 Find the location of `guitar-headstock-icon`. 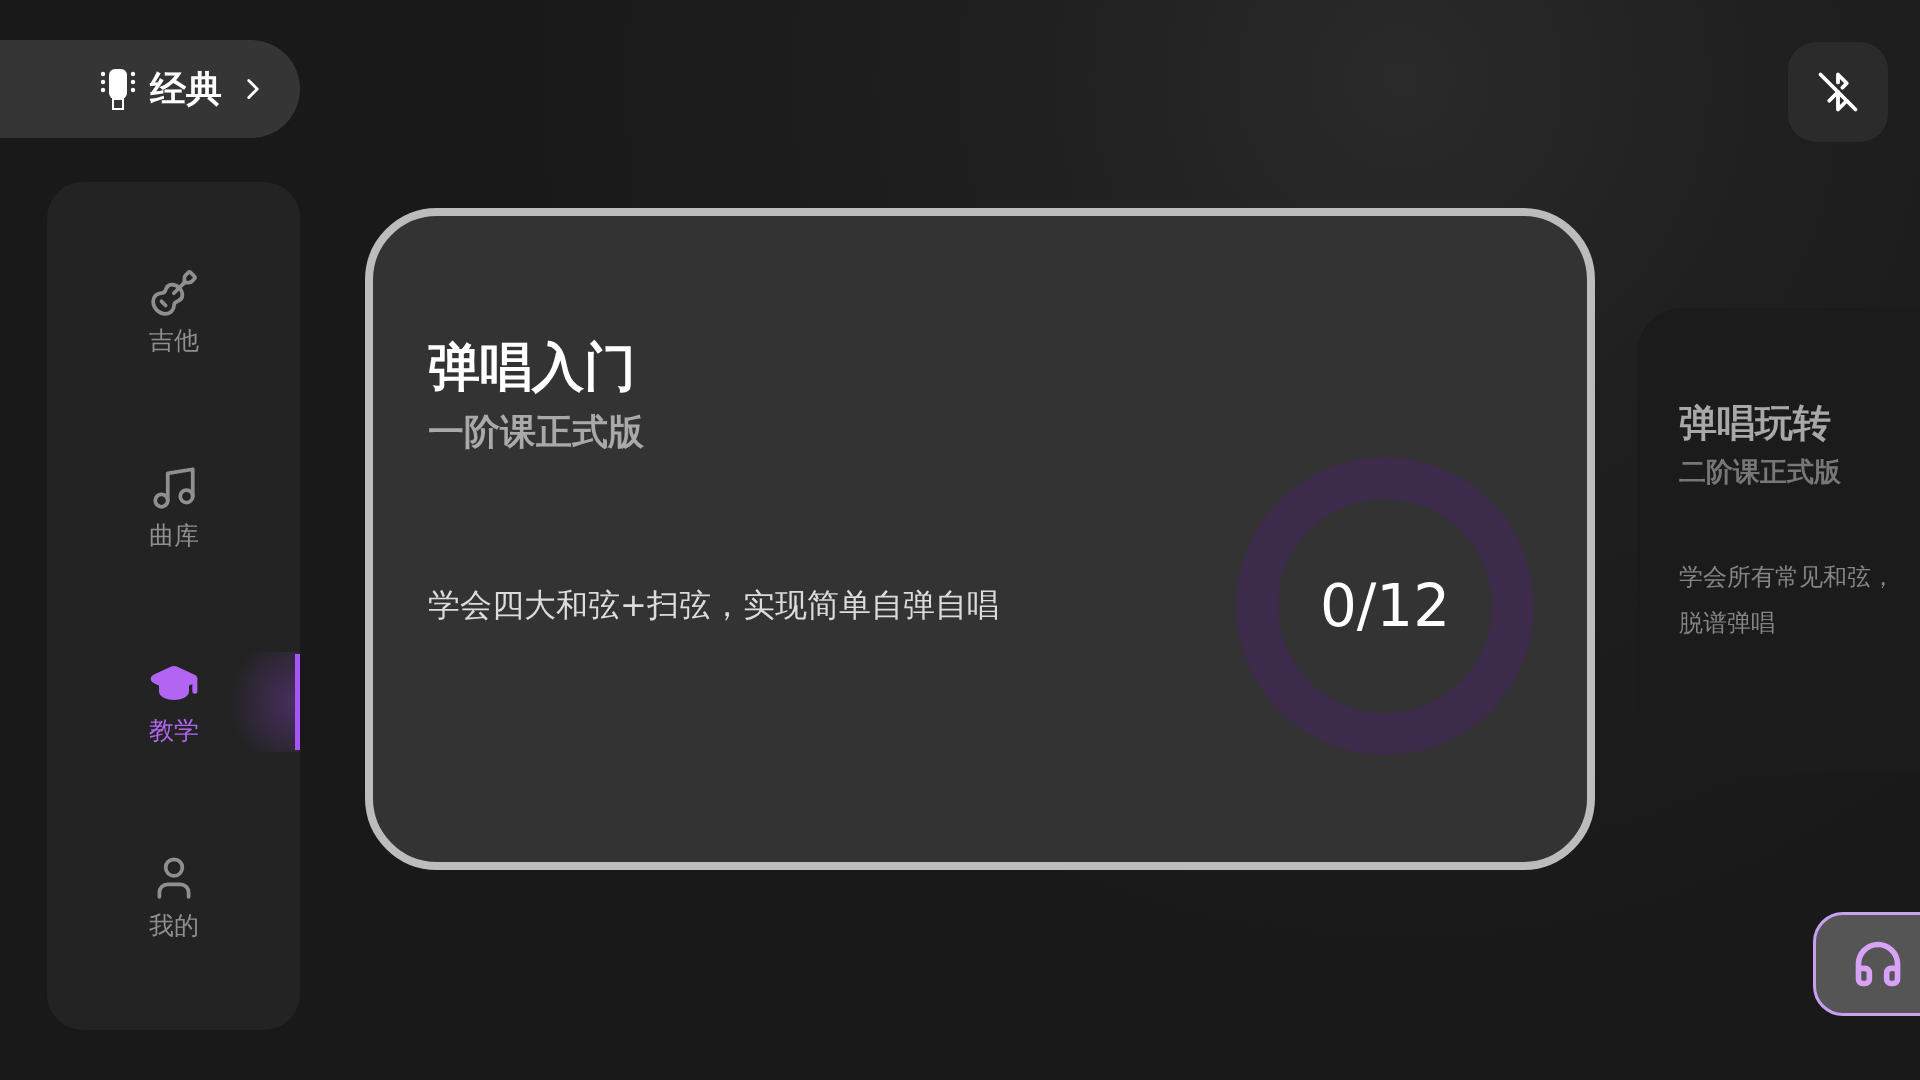

guitar-headstock-icon is located at coordinates (118, 89).